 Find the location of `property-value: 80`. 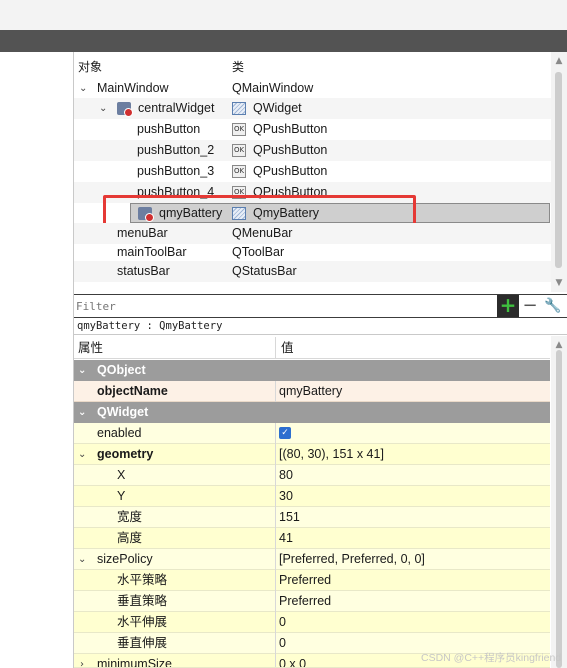

property-value: 80 is located at coordinates (286, 475).